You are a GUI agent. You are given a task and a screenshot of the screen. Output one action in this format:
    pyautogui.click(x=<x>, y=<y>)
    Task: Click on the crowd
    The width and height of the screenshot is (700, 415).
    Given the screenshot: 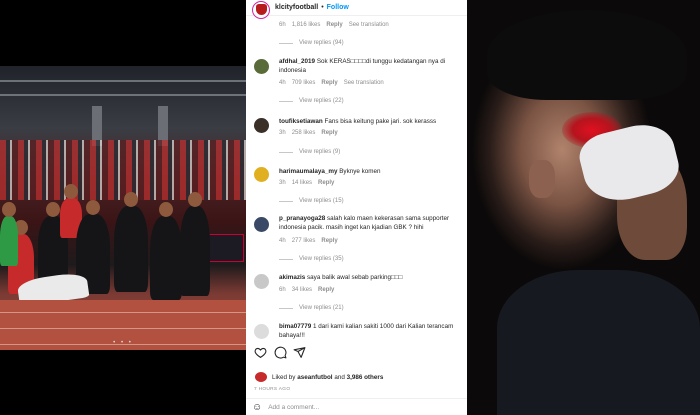 What is the action you would take?
    pyautogui.click(x=123, y=170)
    